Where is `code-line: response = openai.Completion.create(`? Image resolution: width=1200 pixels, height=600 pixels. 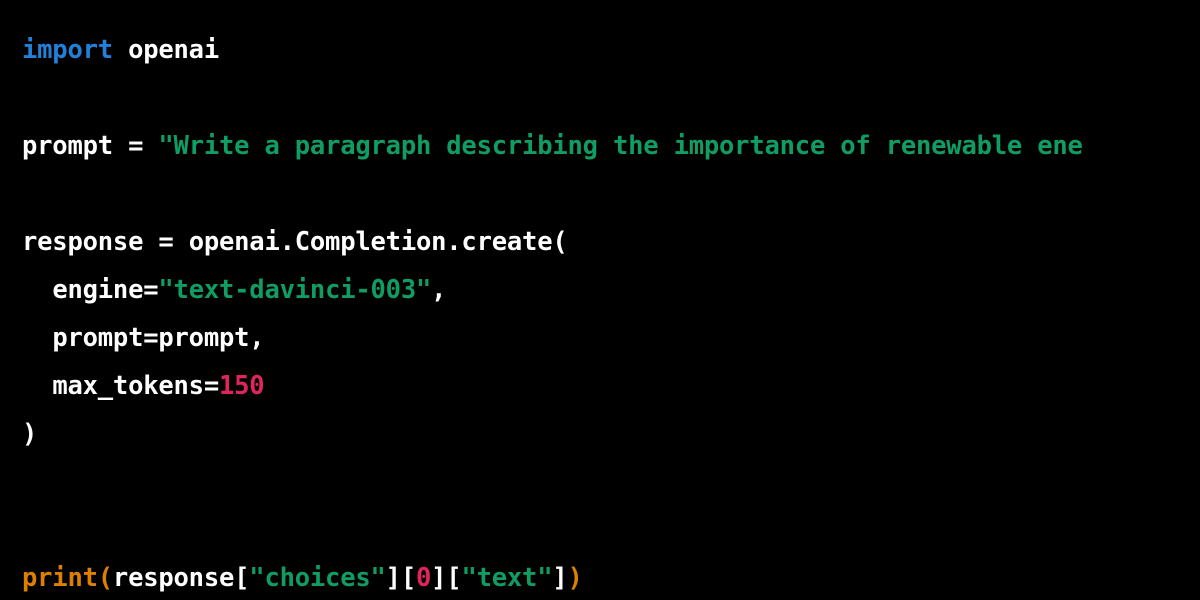
code-line: response = openai.Completion.create( is located at coordinates (611, 242).